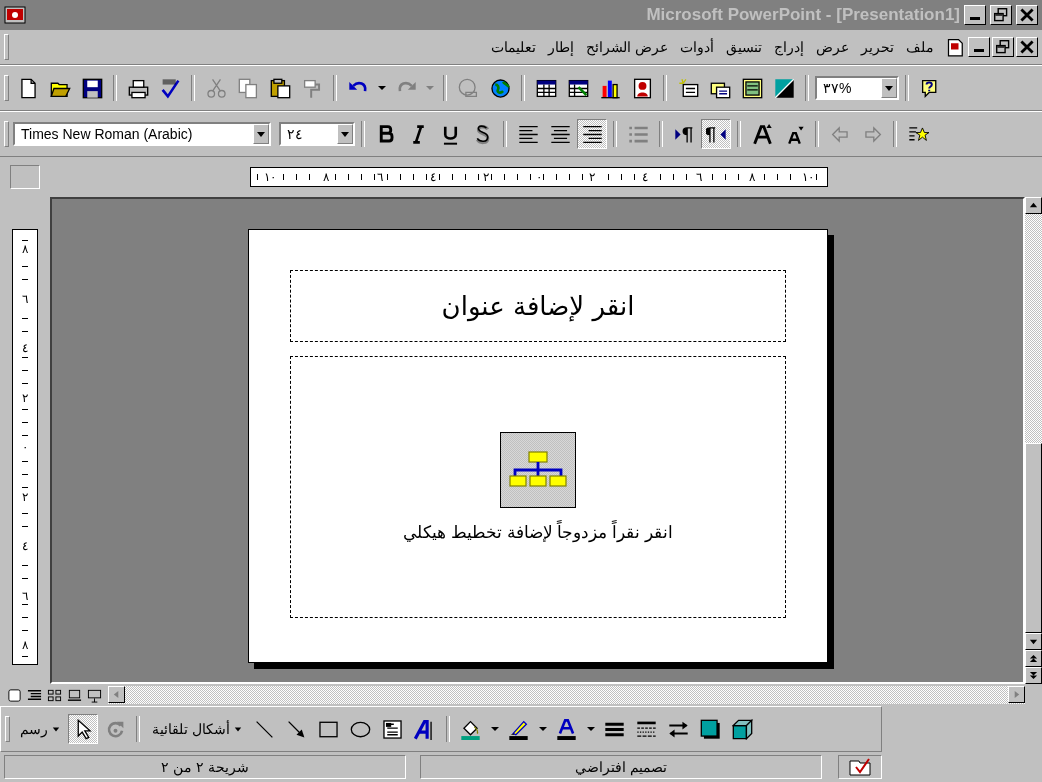 This screenshot has height=782, width=1042. What do you see at coordinates (538, 306) in the screenshot?
I see `title-placeholder: انقر لإضافة عنوان` at bounding box center [538, 306].